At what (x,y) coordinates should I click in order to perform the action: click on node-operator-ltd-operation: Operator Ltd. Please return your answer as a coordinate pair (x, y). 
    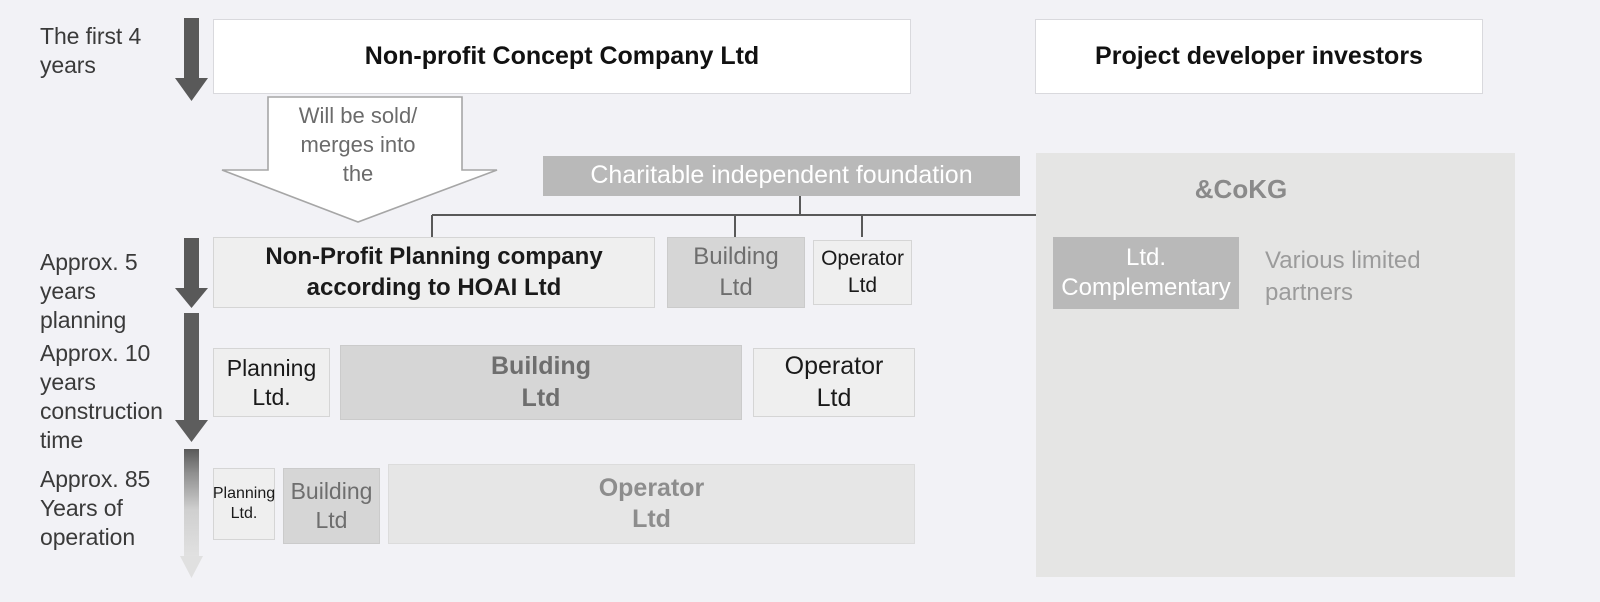
    Looking at the image, I should click on (651, 504).